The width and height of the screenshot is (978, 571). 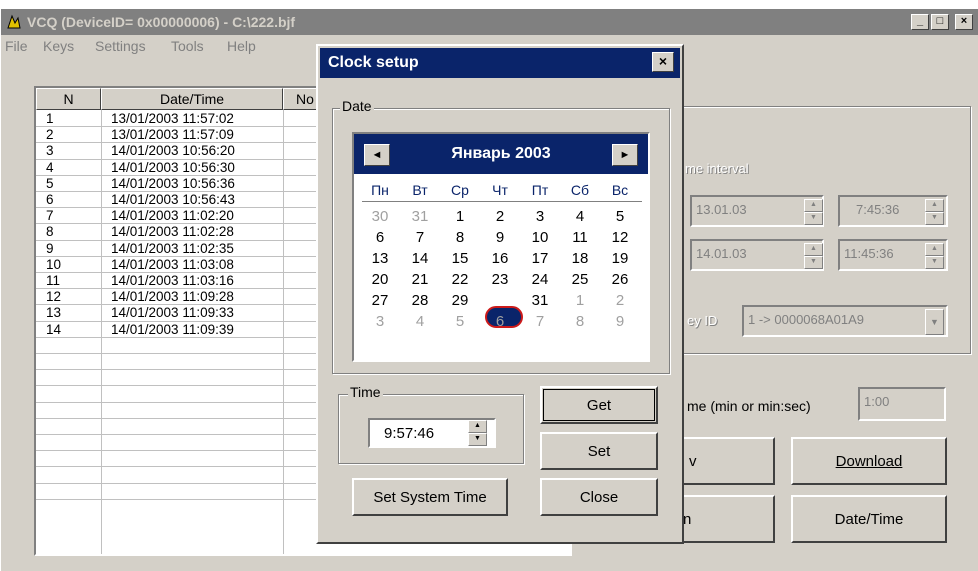 I want to click on maximize-button: □, so click(x=940, y=22).